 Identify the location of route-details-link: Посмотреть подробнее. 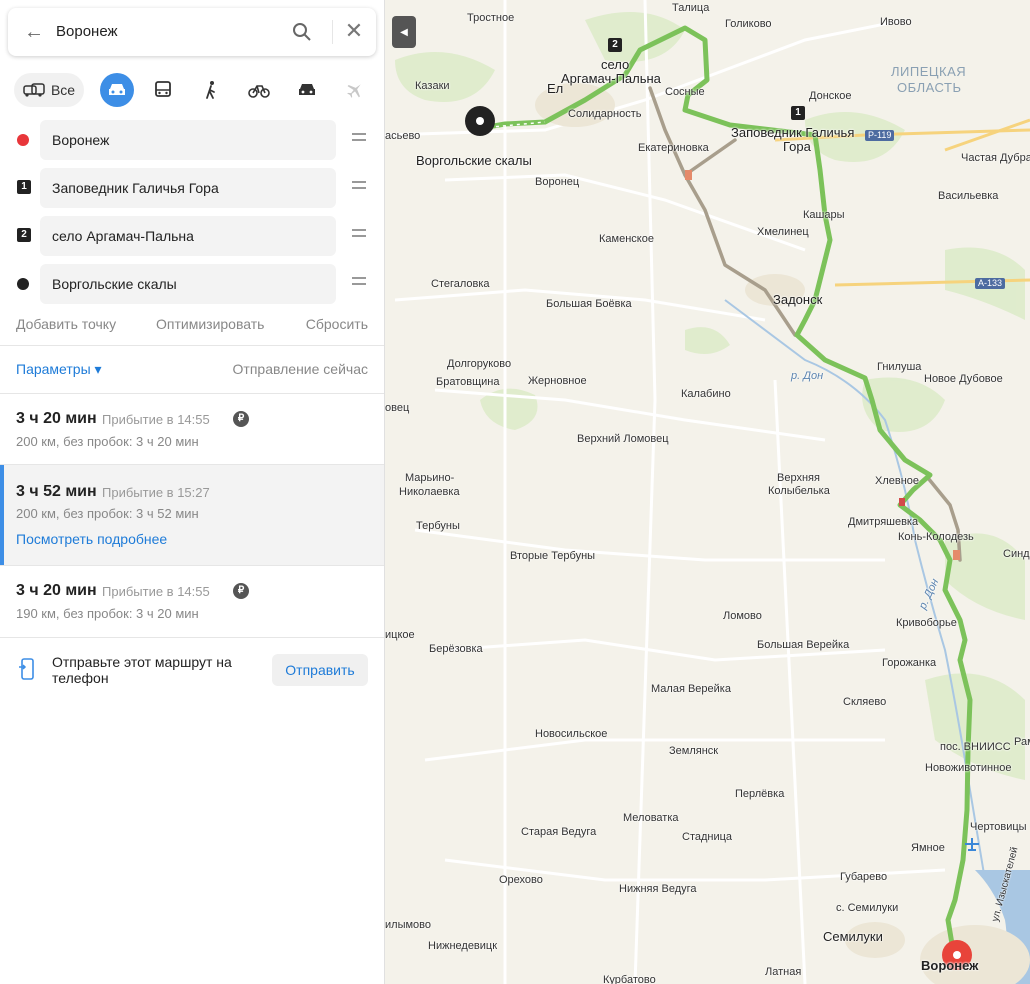
(91, 539).